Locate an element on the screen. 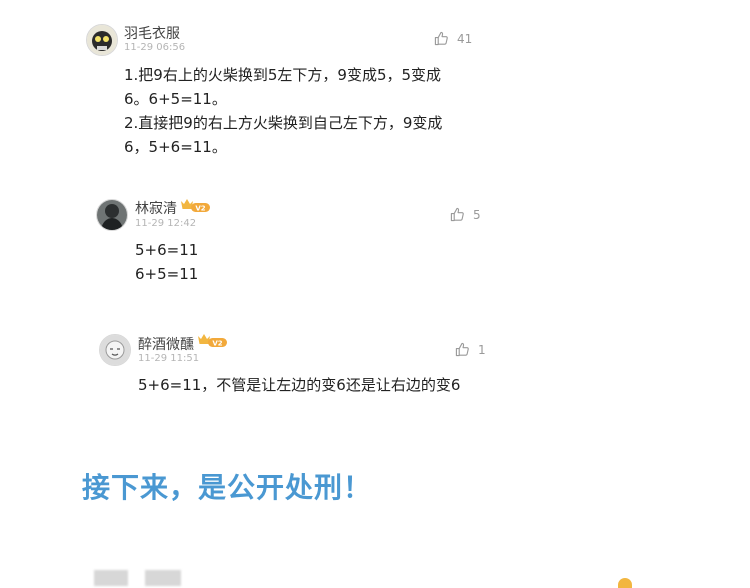 The image size is (750, 588). blurred-username is located at coordinates (163, 578).